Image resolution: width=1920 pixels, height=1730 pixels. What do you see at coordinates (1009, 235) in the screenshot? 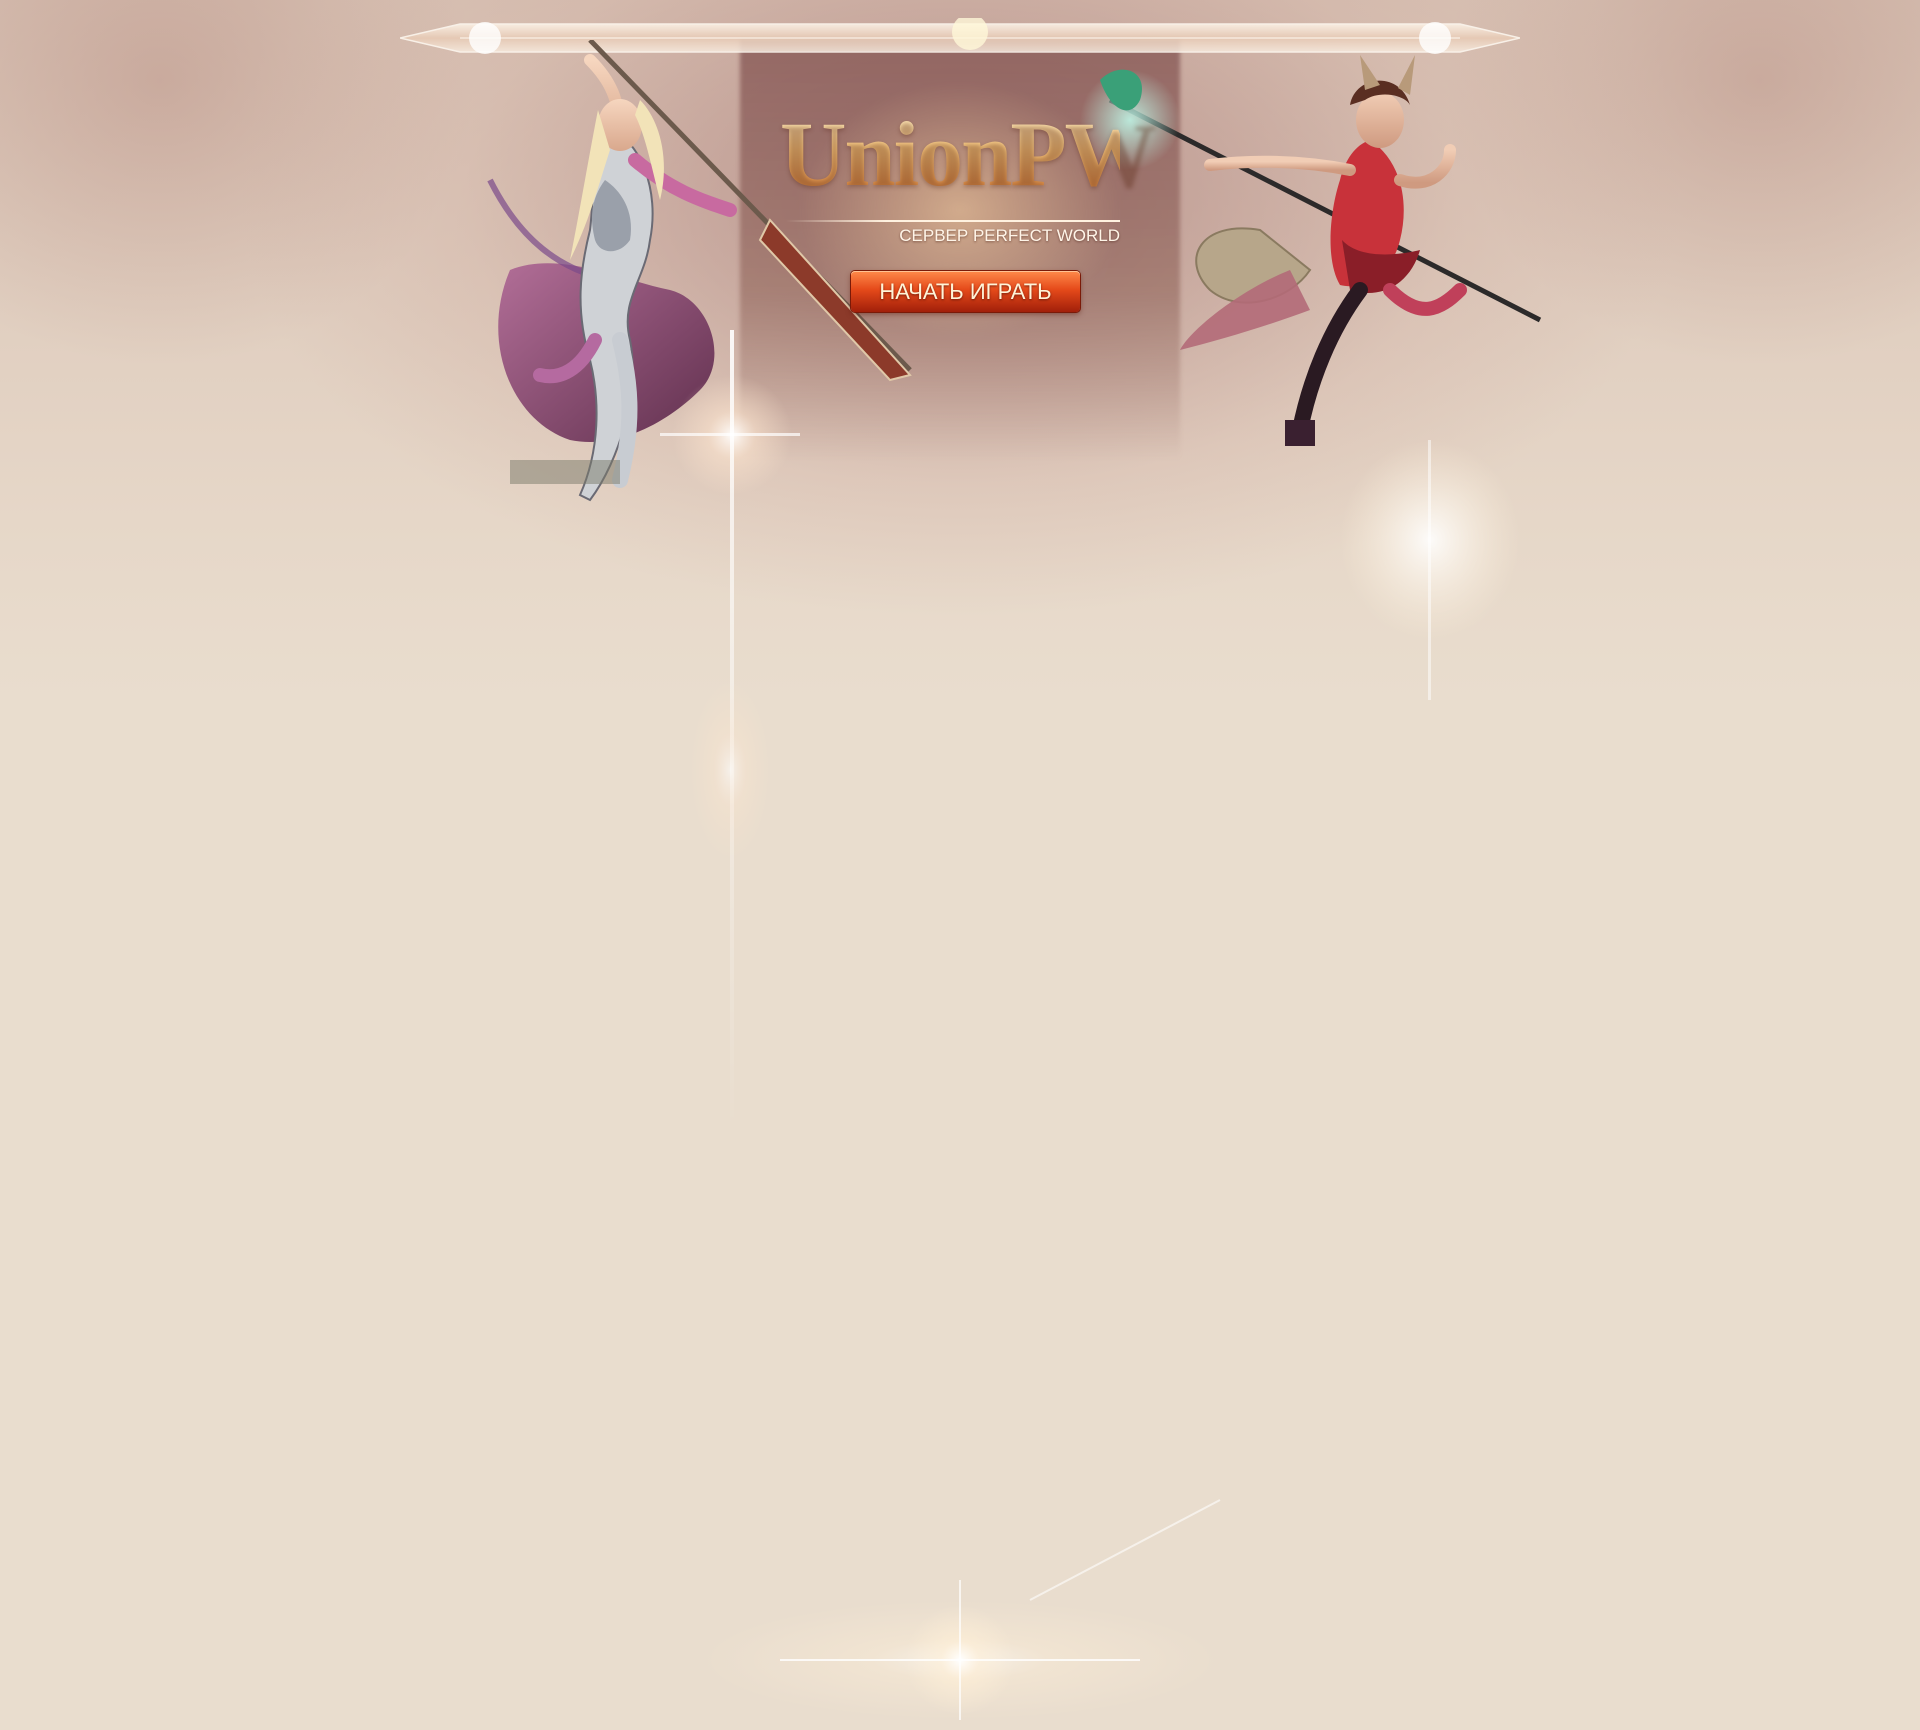
I see `logo-subtitle: СЕРВЕР PERFECT WORLD` at bounding box center [1009, 235].